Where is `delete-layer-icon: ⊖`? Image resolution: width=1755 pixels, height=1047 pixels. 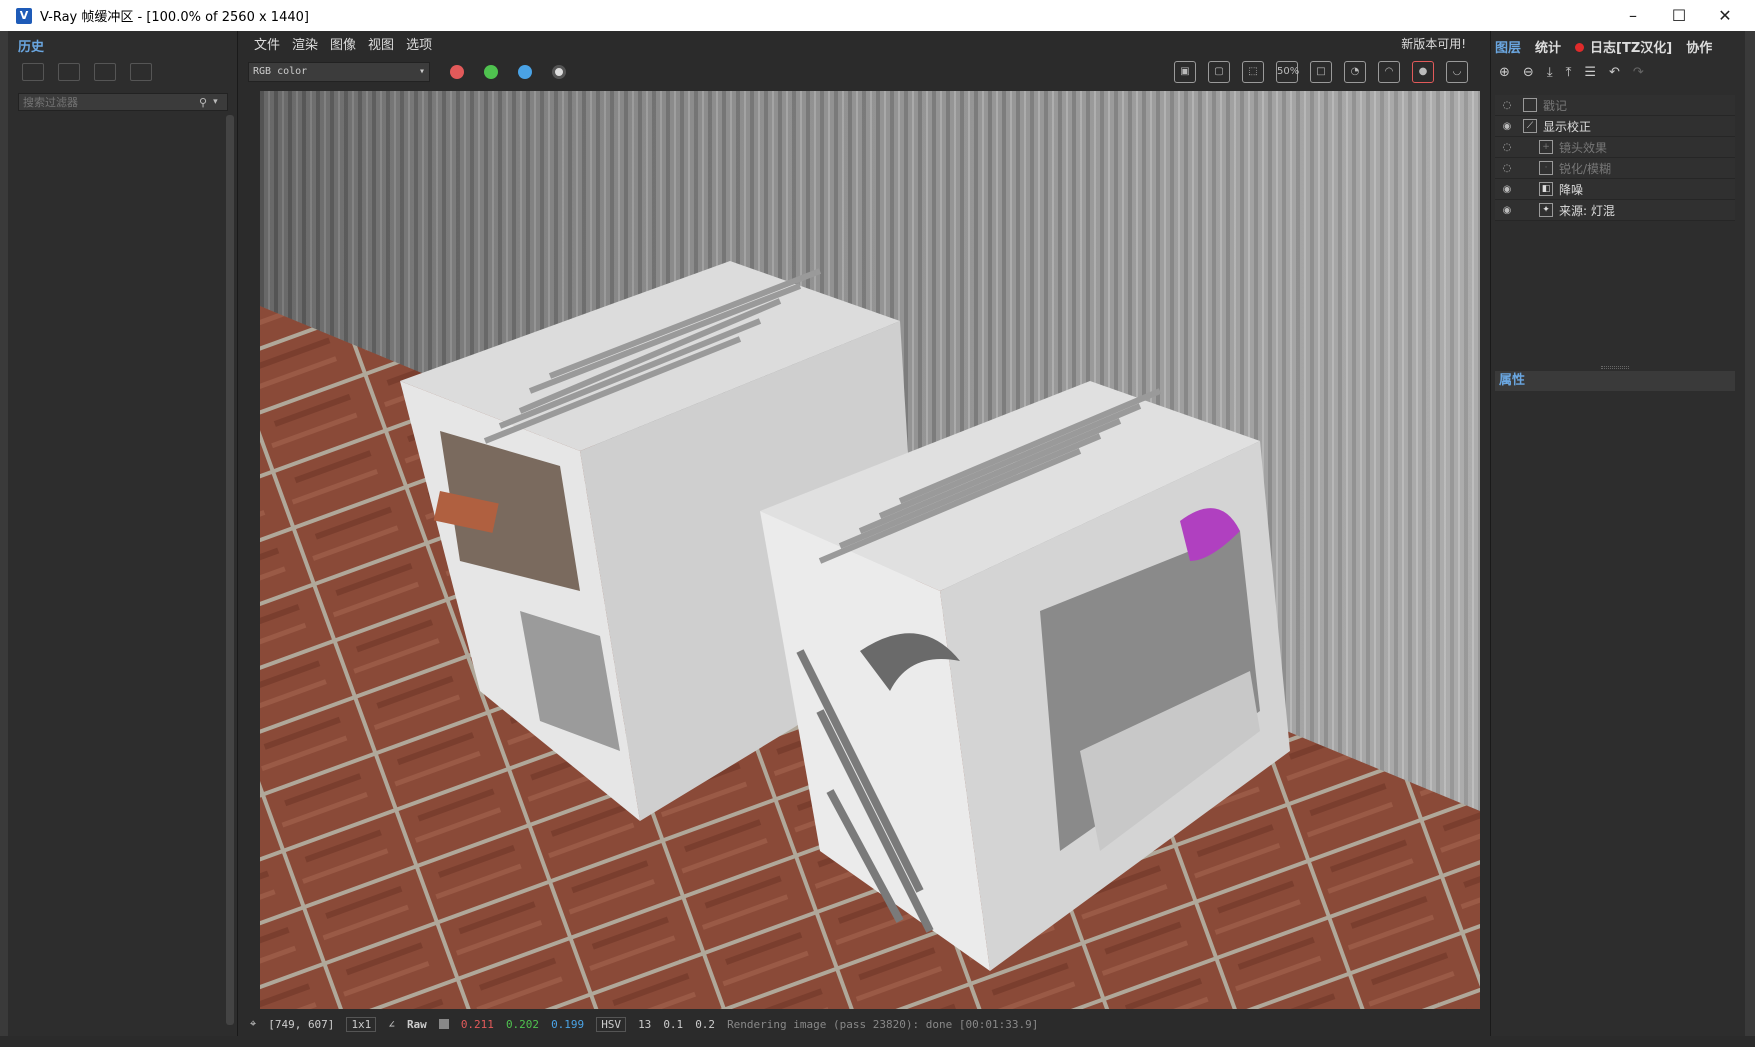
delete-layer-icon: ⊖ is located at coordinates (1528, 72).